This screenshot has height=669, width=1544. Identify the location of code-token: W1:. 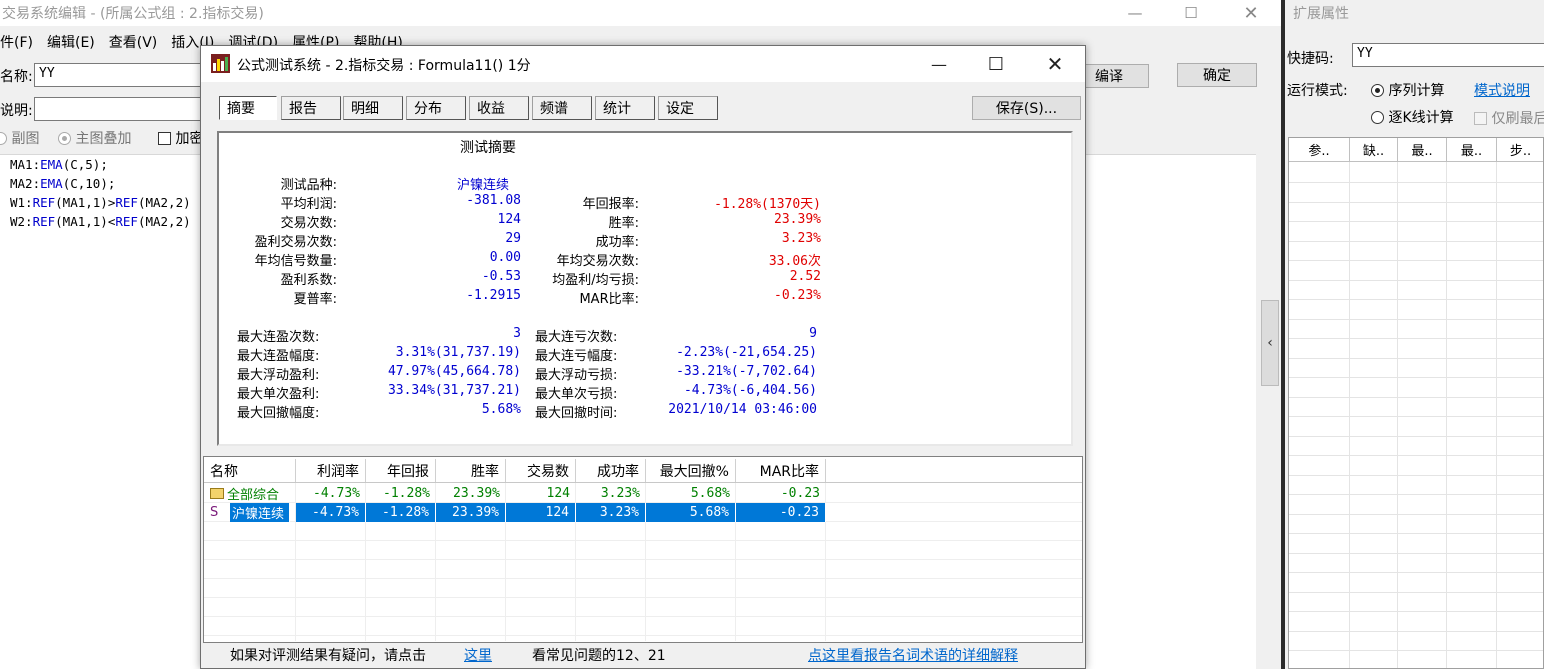
(21, 202).